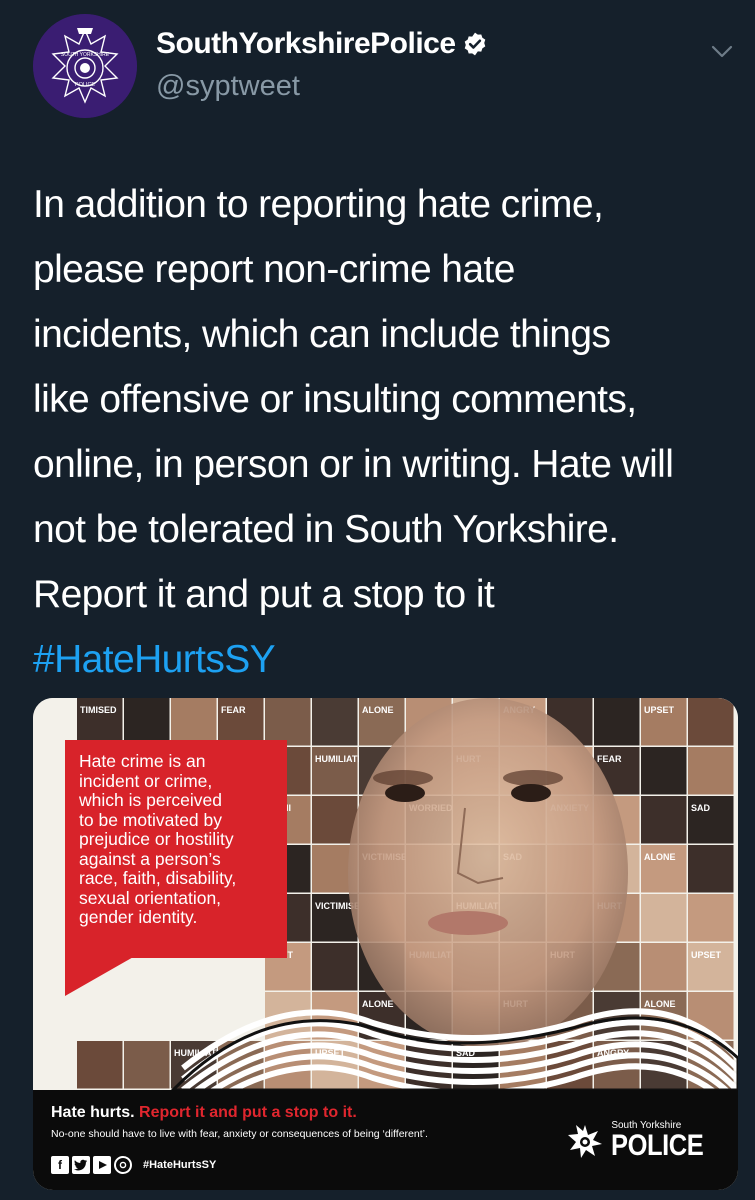 This screenshot has width=755, height=1200. What do you see at coordinates (318, 204) in the screenshot?
I see `tweet-line: In addition to reporting hate crime,` at bounding box center [318, 204].